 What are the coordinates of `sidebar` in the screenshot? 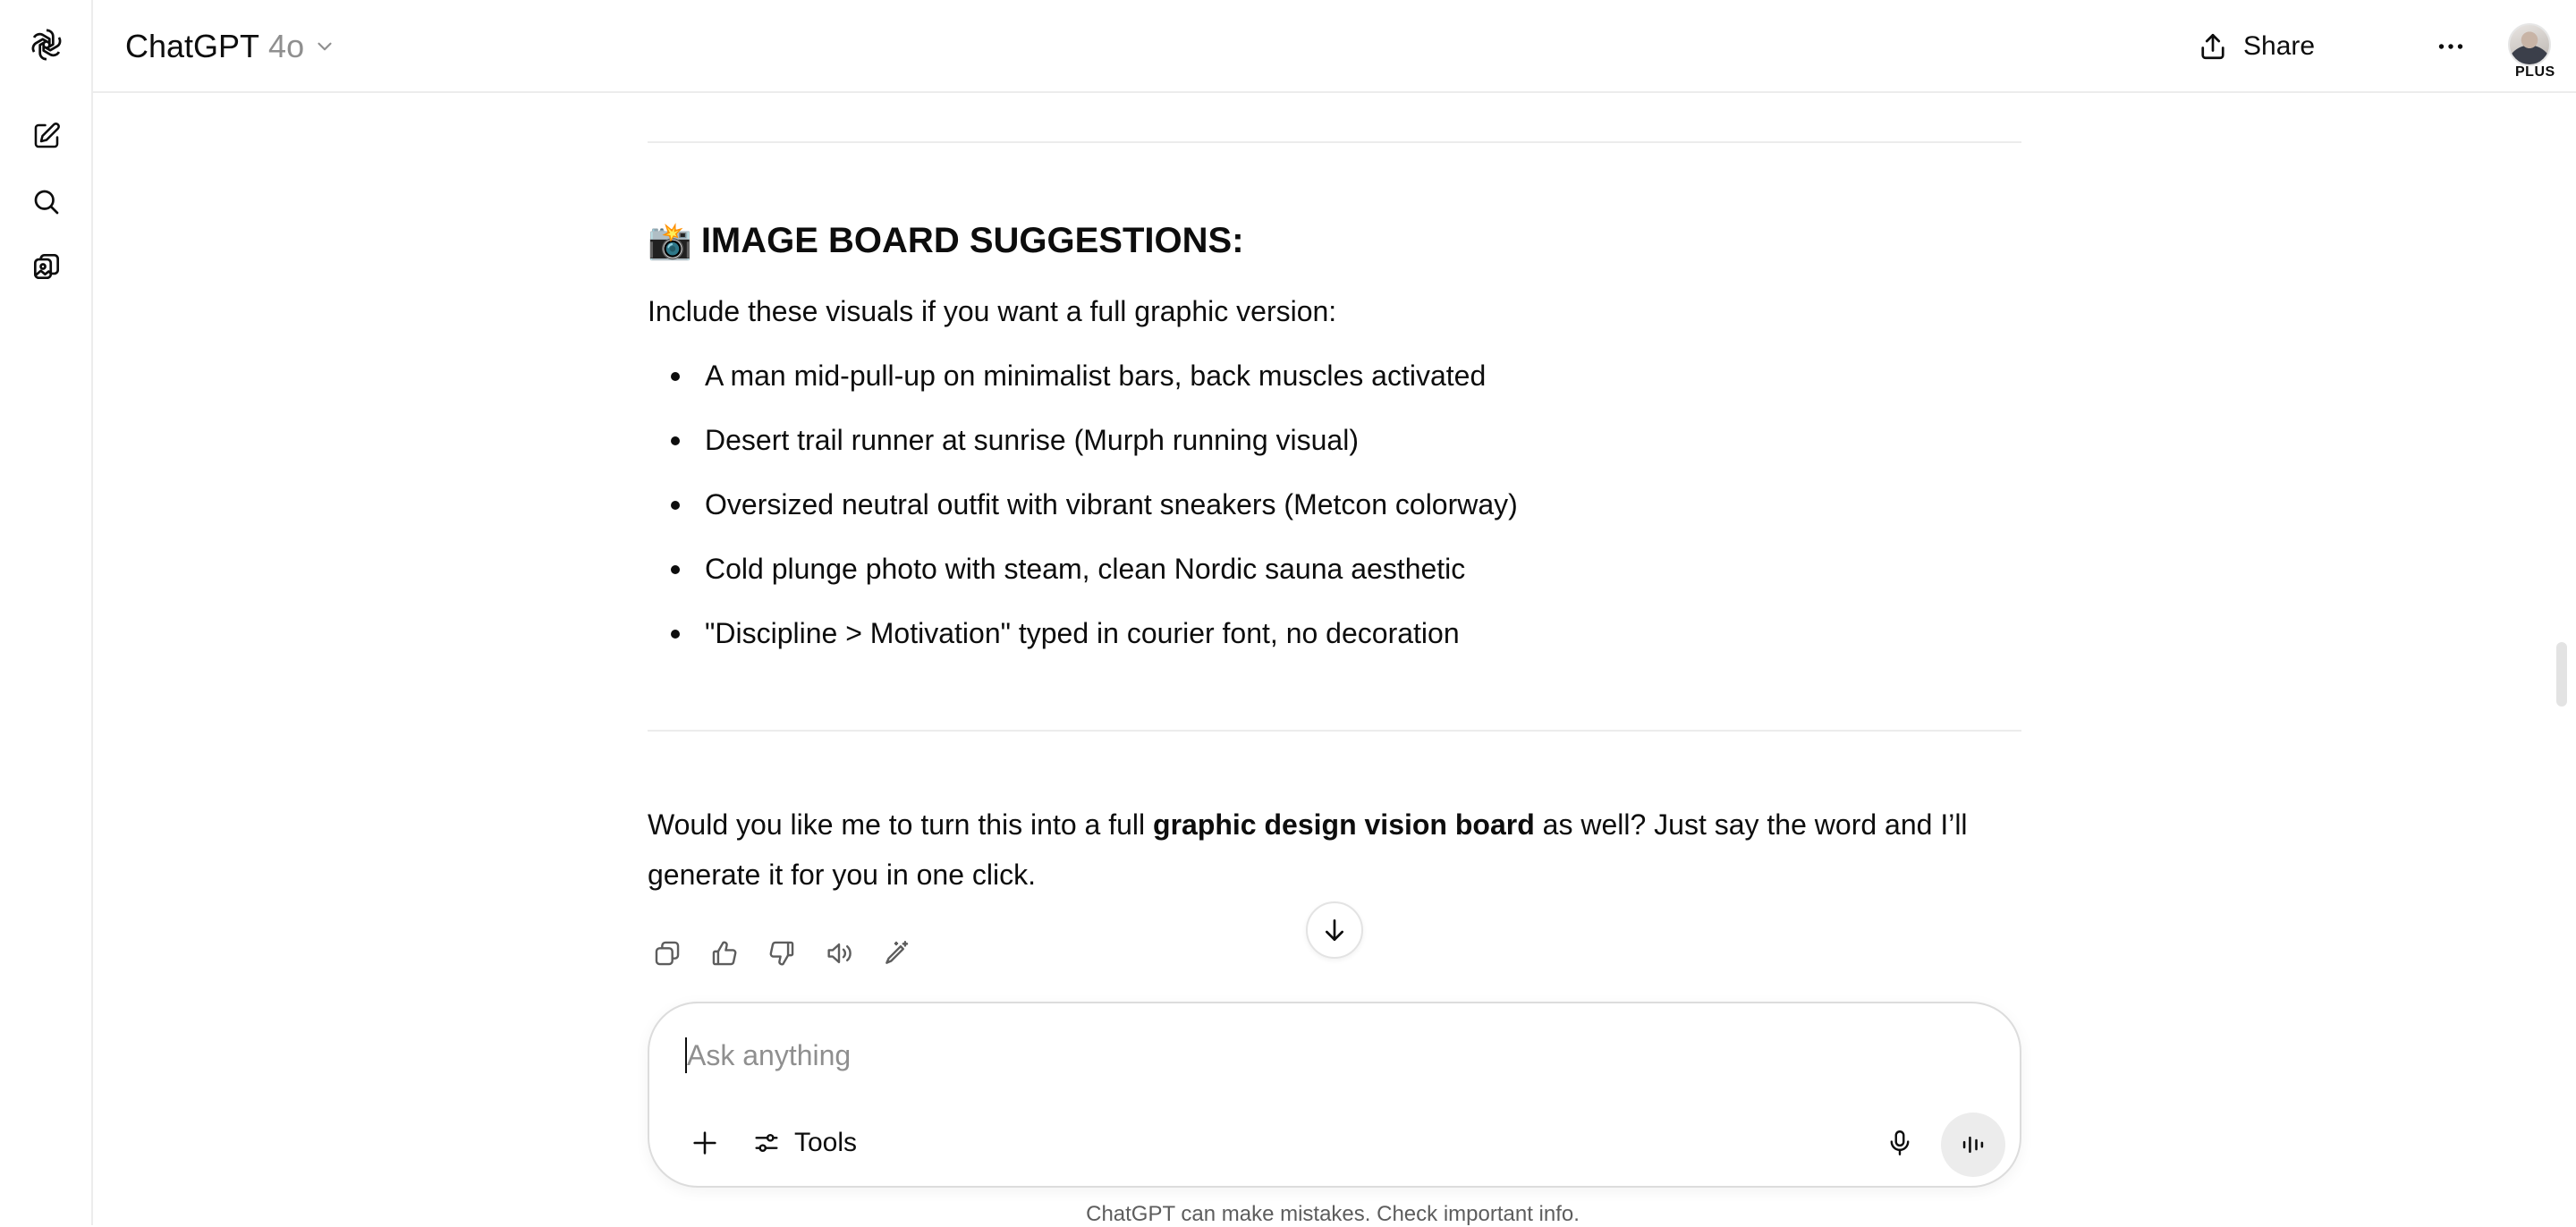 It's located at (46, 612).